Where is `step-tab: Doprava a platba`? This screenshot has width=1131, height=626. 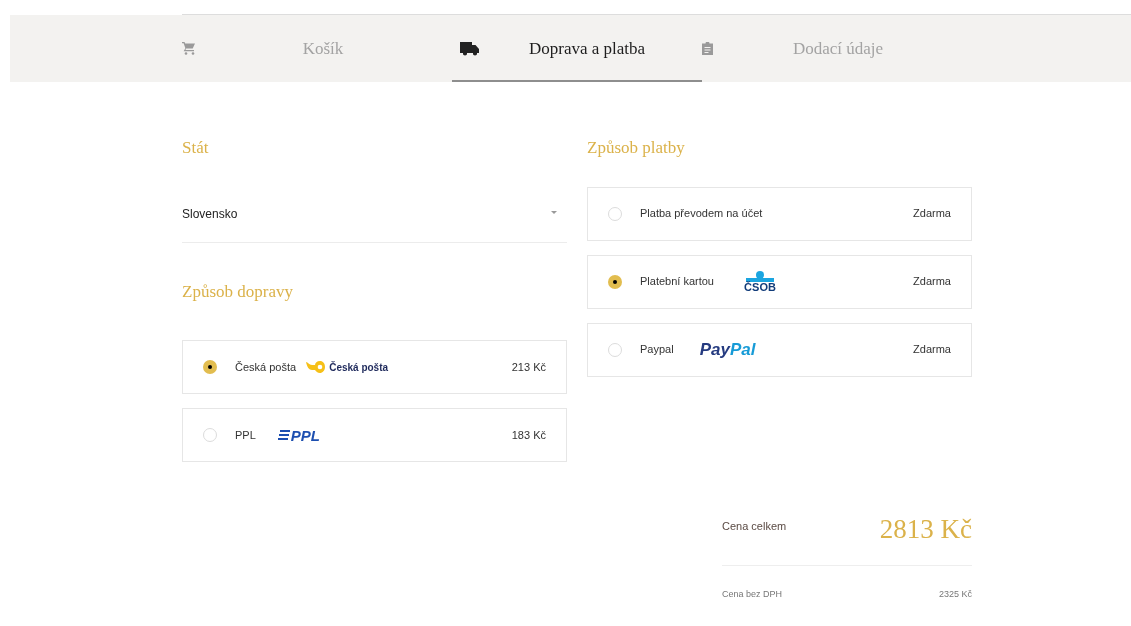 step-tab: Doprava a platba is located at coordinates (577, 48).